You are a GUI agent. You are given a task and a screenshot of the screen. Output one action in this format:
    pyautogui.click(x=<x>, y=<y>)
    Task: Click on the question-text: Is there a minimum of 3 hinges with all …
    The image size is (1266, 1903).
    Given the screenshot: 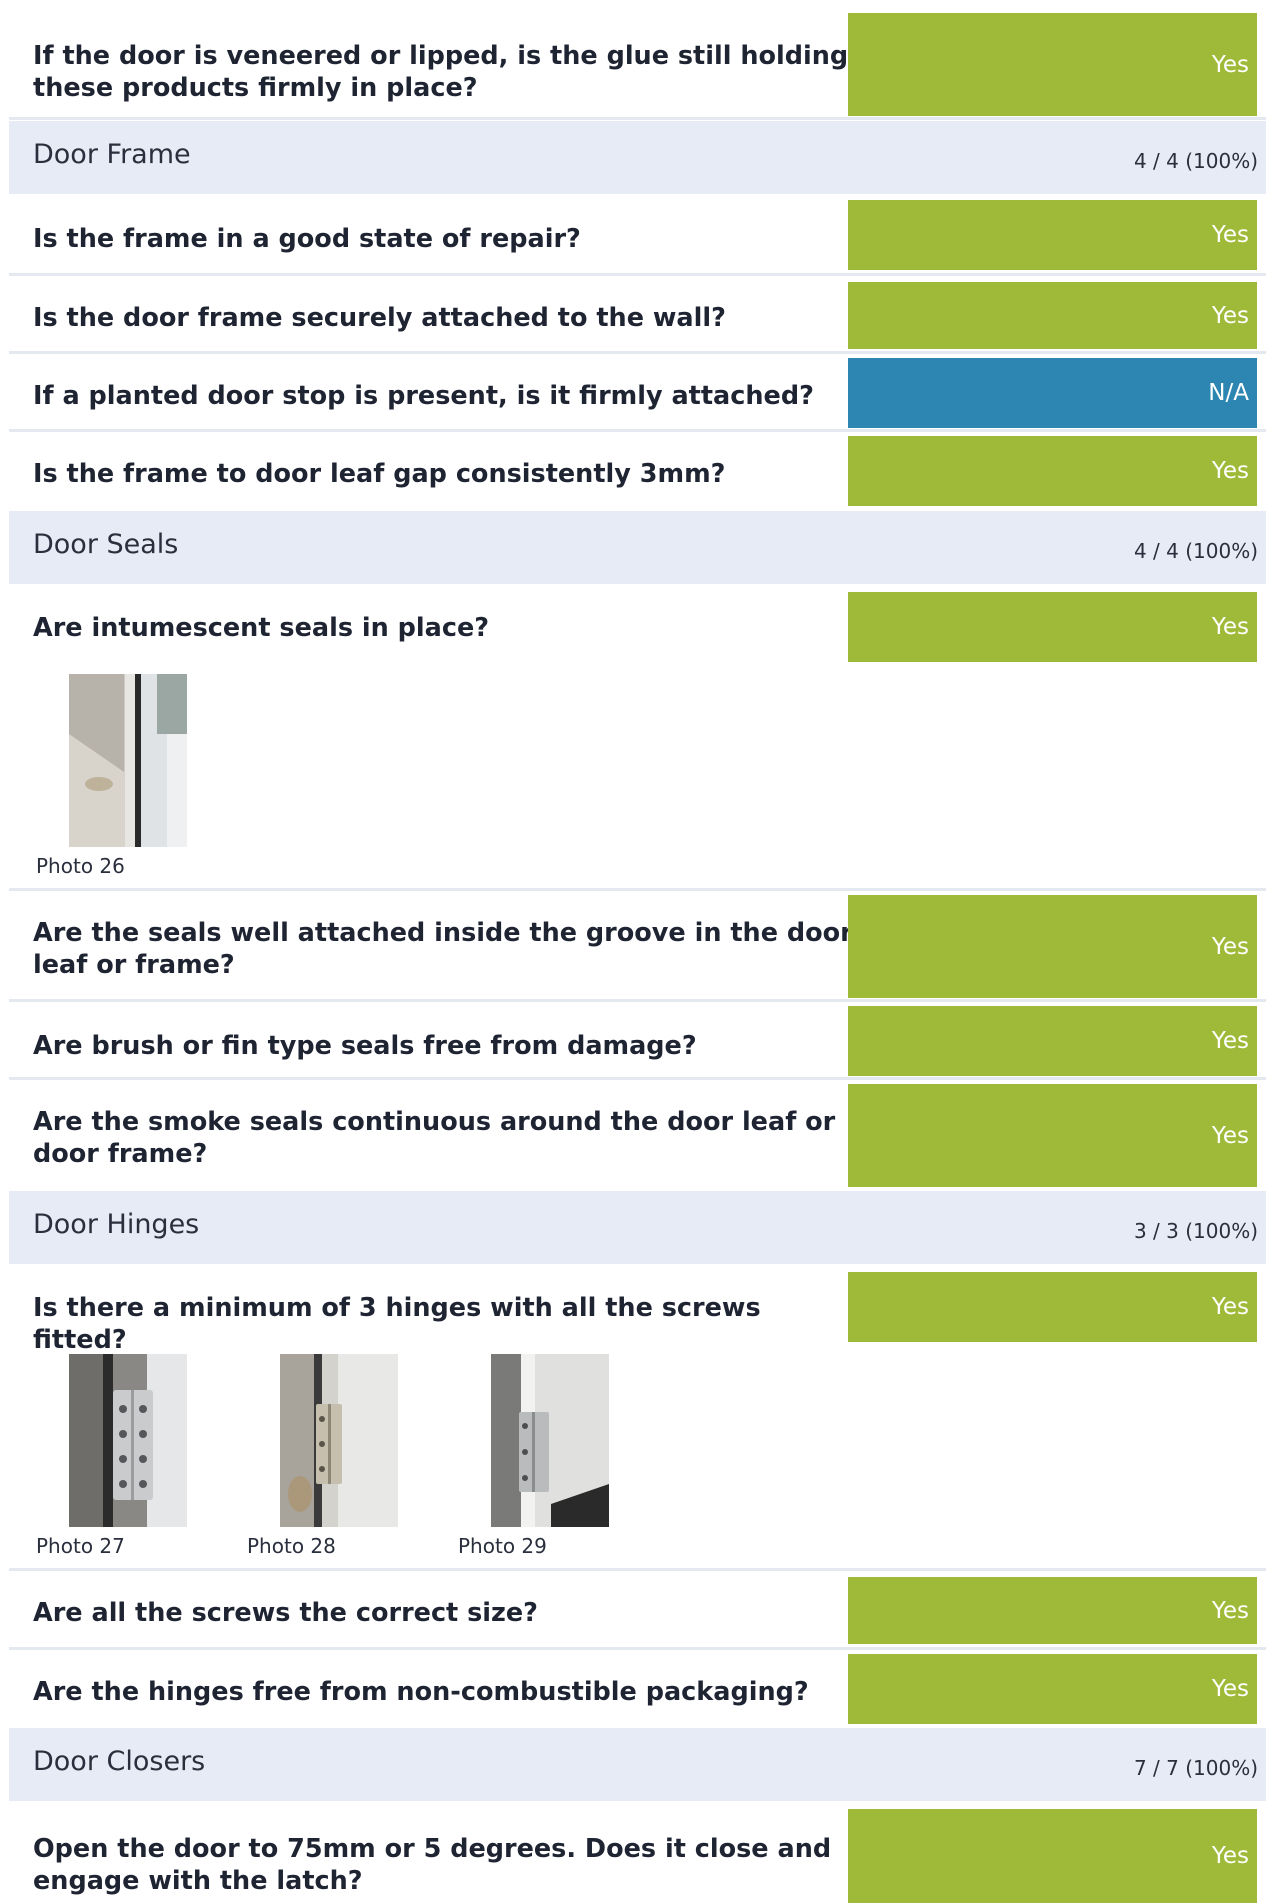 What is the action you would take?
    pyautogui.click(x=397, y=1324)
    